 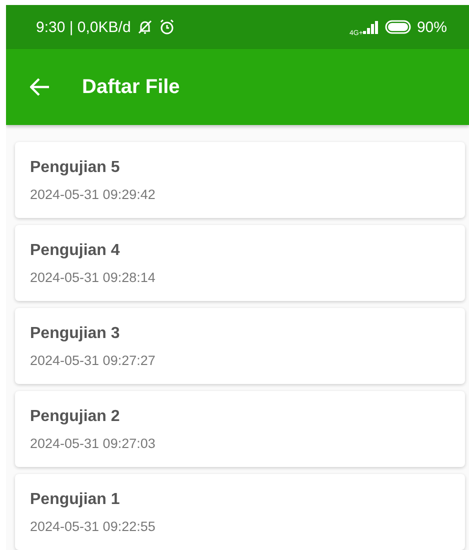 What do you see at coordinates (144, 27) in the screenshot?
I see `bell-off-icon` at bounding box center [144, 27].